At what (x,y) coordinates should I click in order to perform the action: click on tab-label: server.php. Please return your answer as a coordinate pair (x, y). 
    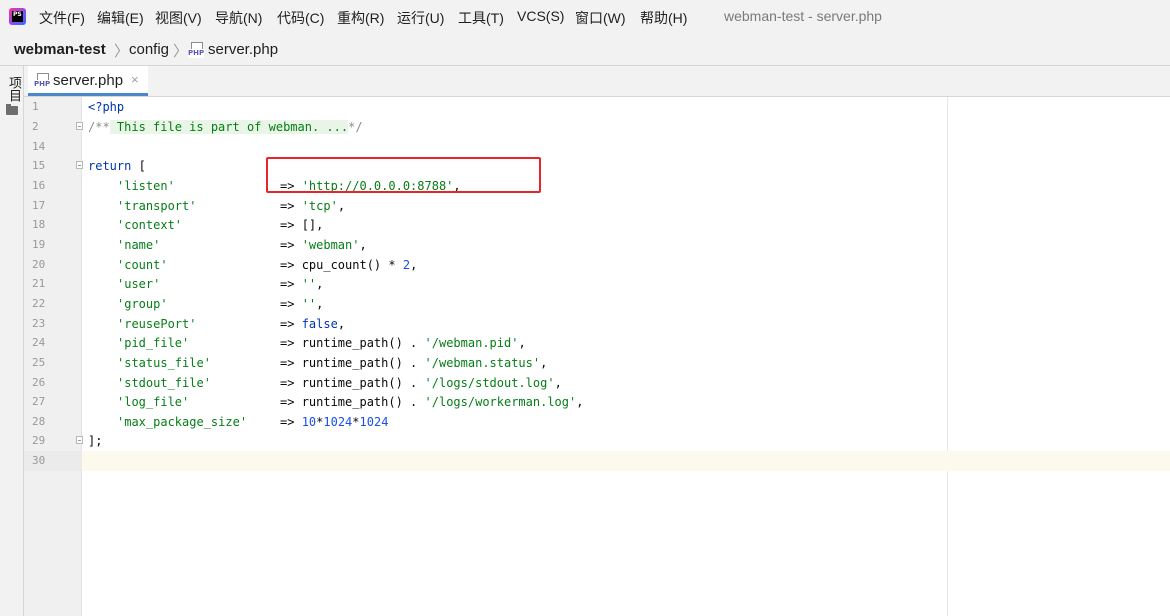
    Looking at the image, I should click on (88, 80).